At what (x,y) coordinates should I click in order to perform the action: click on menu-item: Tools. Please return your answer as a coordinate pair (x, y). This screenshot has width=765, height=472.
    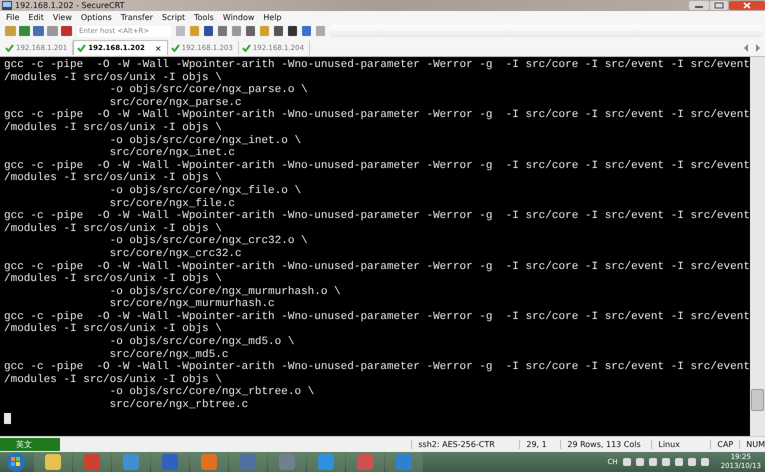
    Looking at the image, I should click on (204, 17).